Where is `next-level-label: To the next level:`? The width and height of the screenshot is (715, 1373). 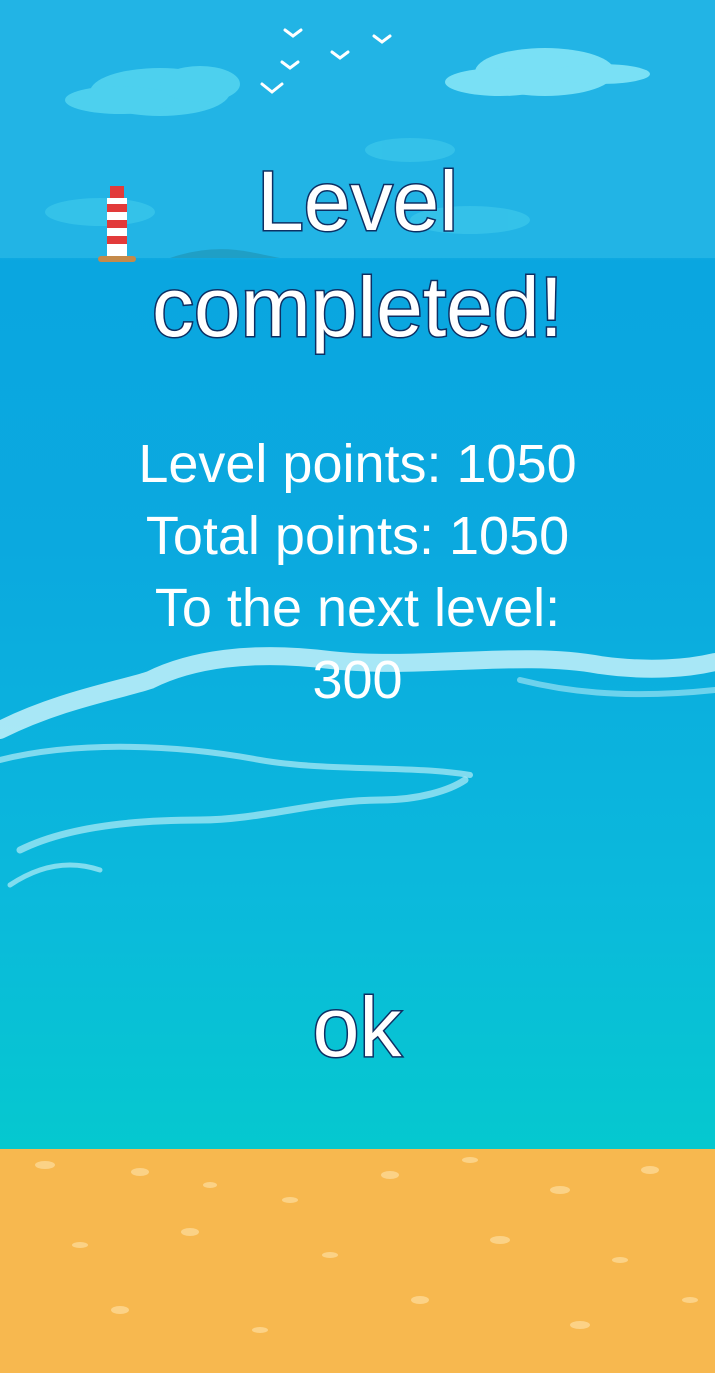
next-level-label: To the next level: is located at coordinates (357, 608).